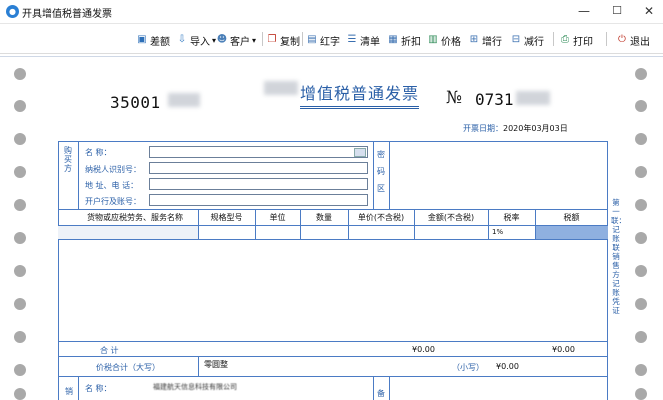 The width and height of the screenshot is (663, 400). I want to click on buyer-taxid-input, so click(258, 168).